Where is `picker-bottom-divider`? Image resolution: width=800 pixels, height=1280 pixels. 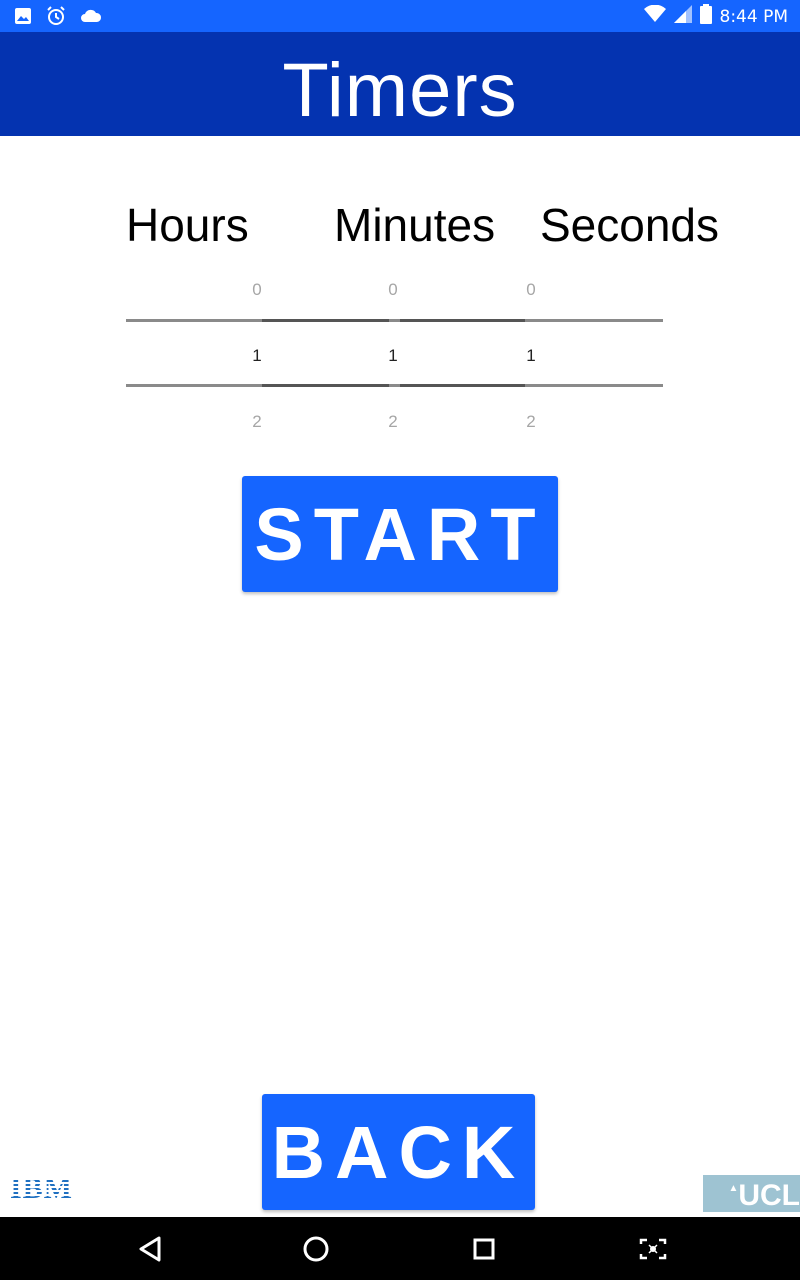 picker-bottom-divider is located at coordinates (394, 385).